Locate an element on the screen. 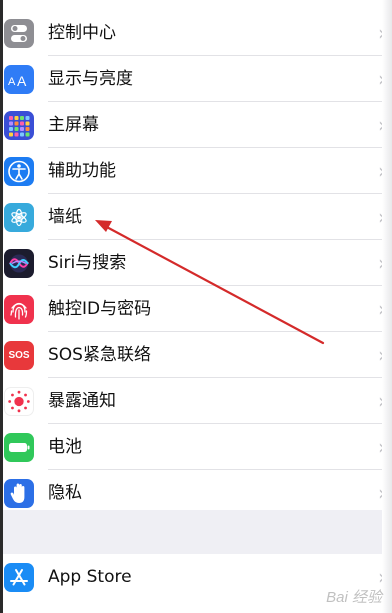 This screenshot has height=613, width=392. battery-icon is located at coordinates (19, 447).